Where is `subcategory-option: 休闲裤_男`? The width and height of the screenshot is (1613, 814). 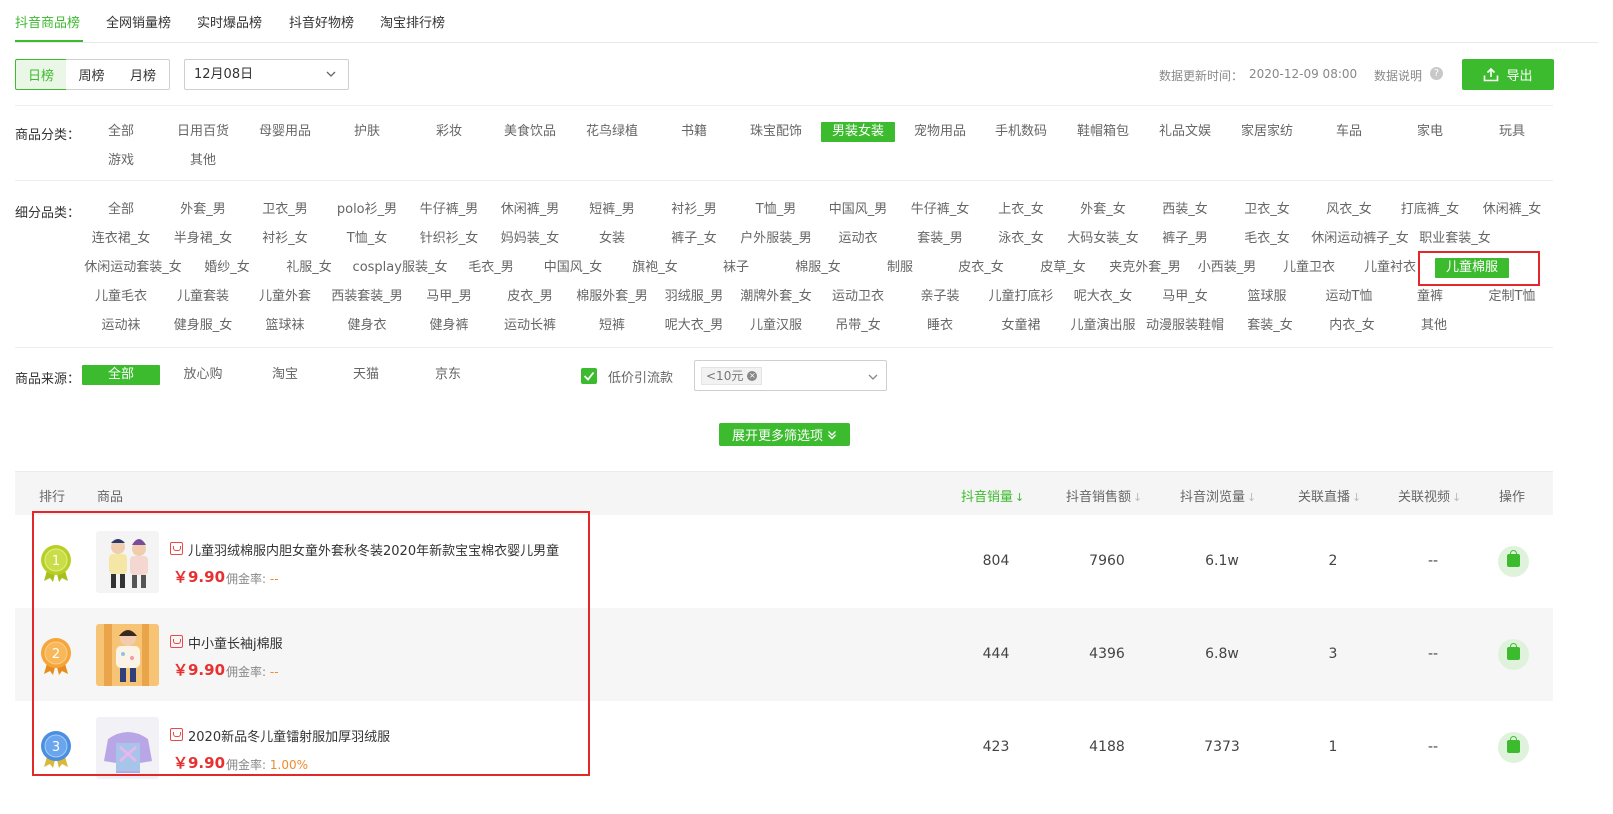
subcategory-option: 休闲裤_男 is located at coordinates (530, 210).